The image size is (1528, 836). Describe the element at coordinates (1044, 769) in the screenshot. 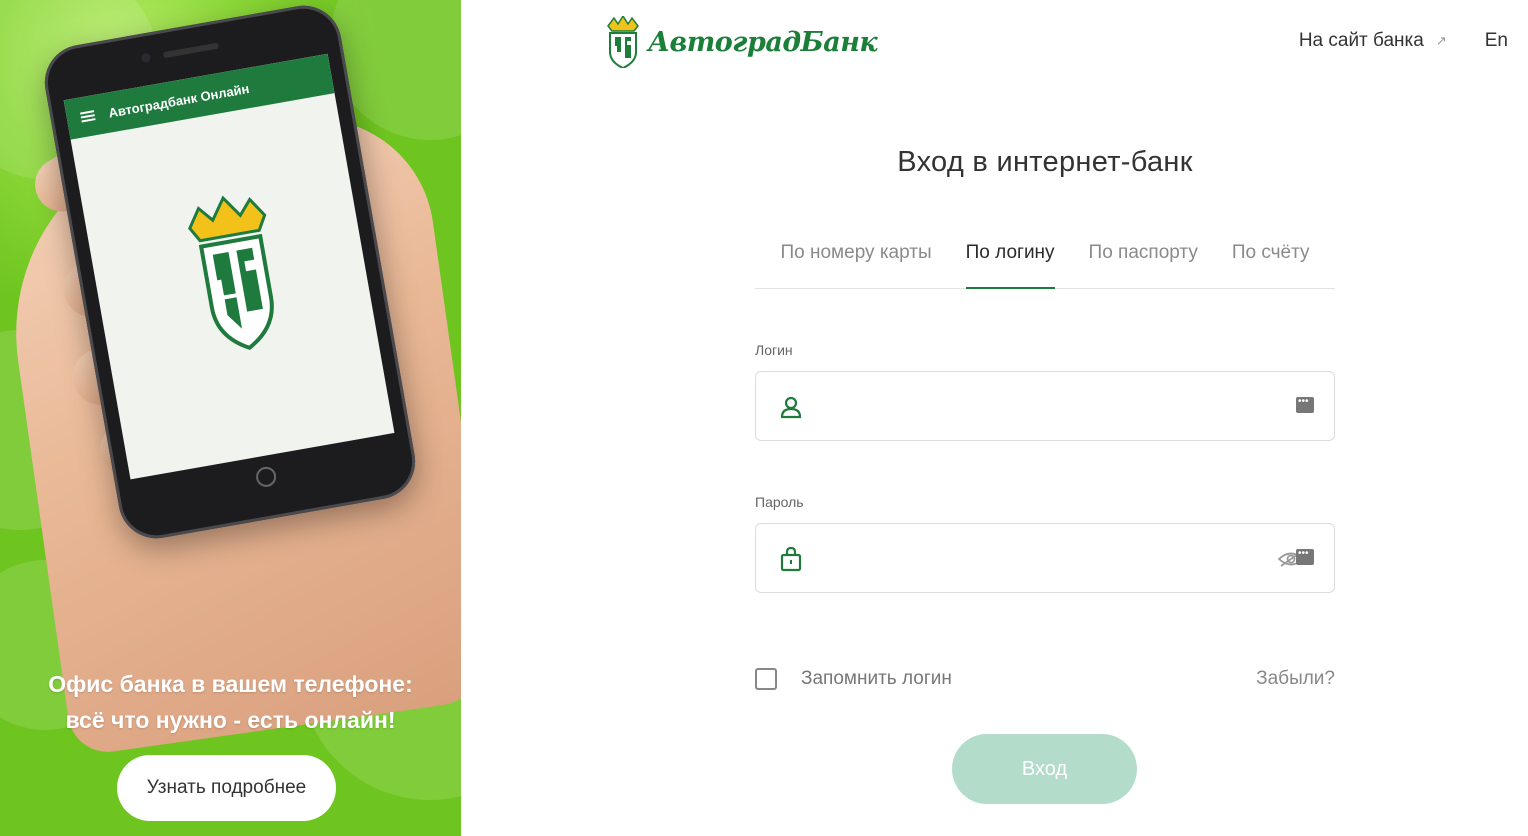

I see `login-submit-button: Вход` at that location.